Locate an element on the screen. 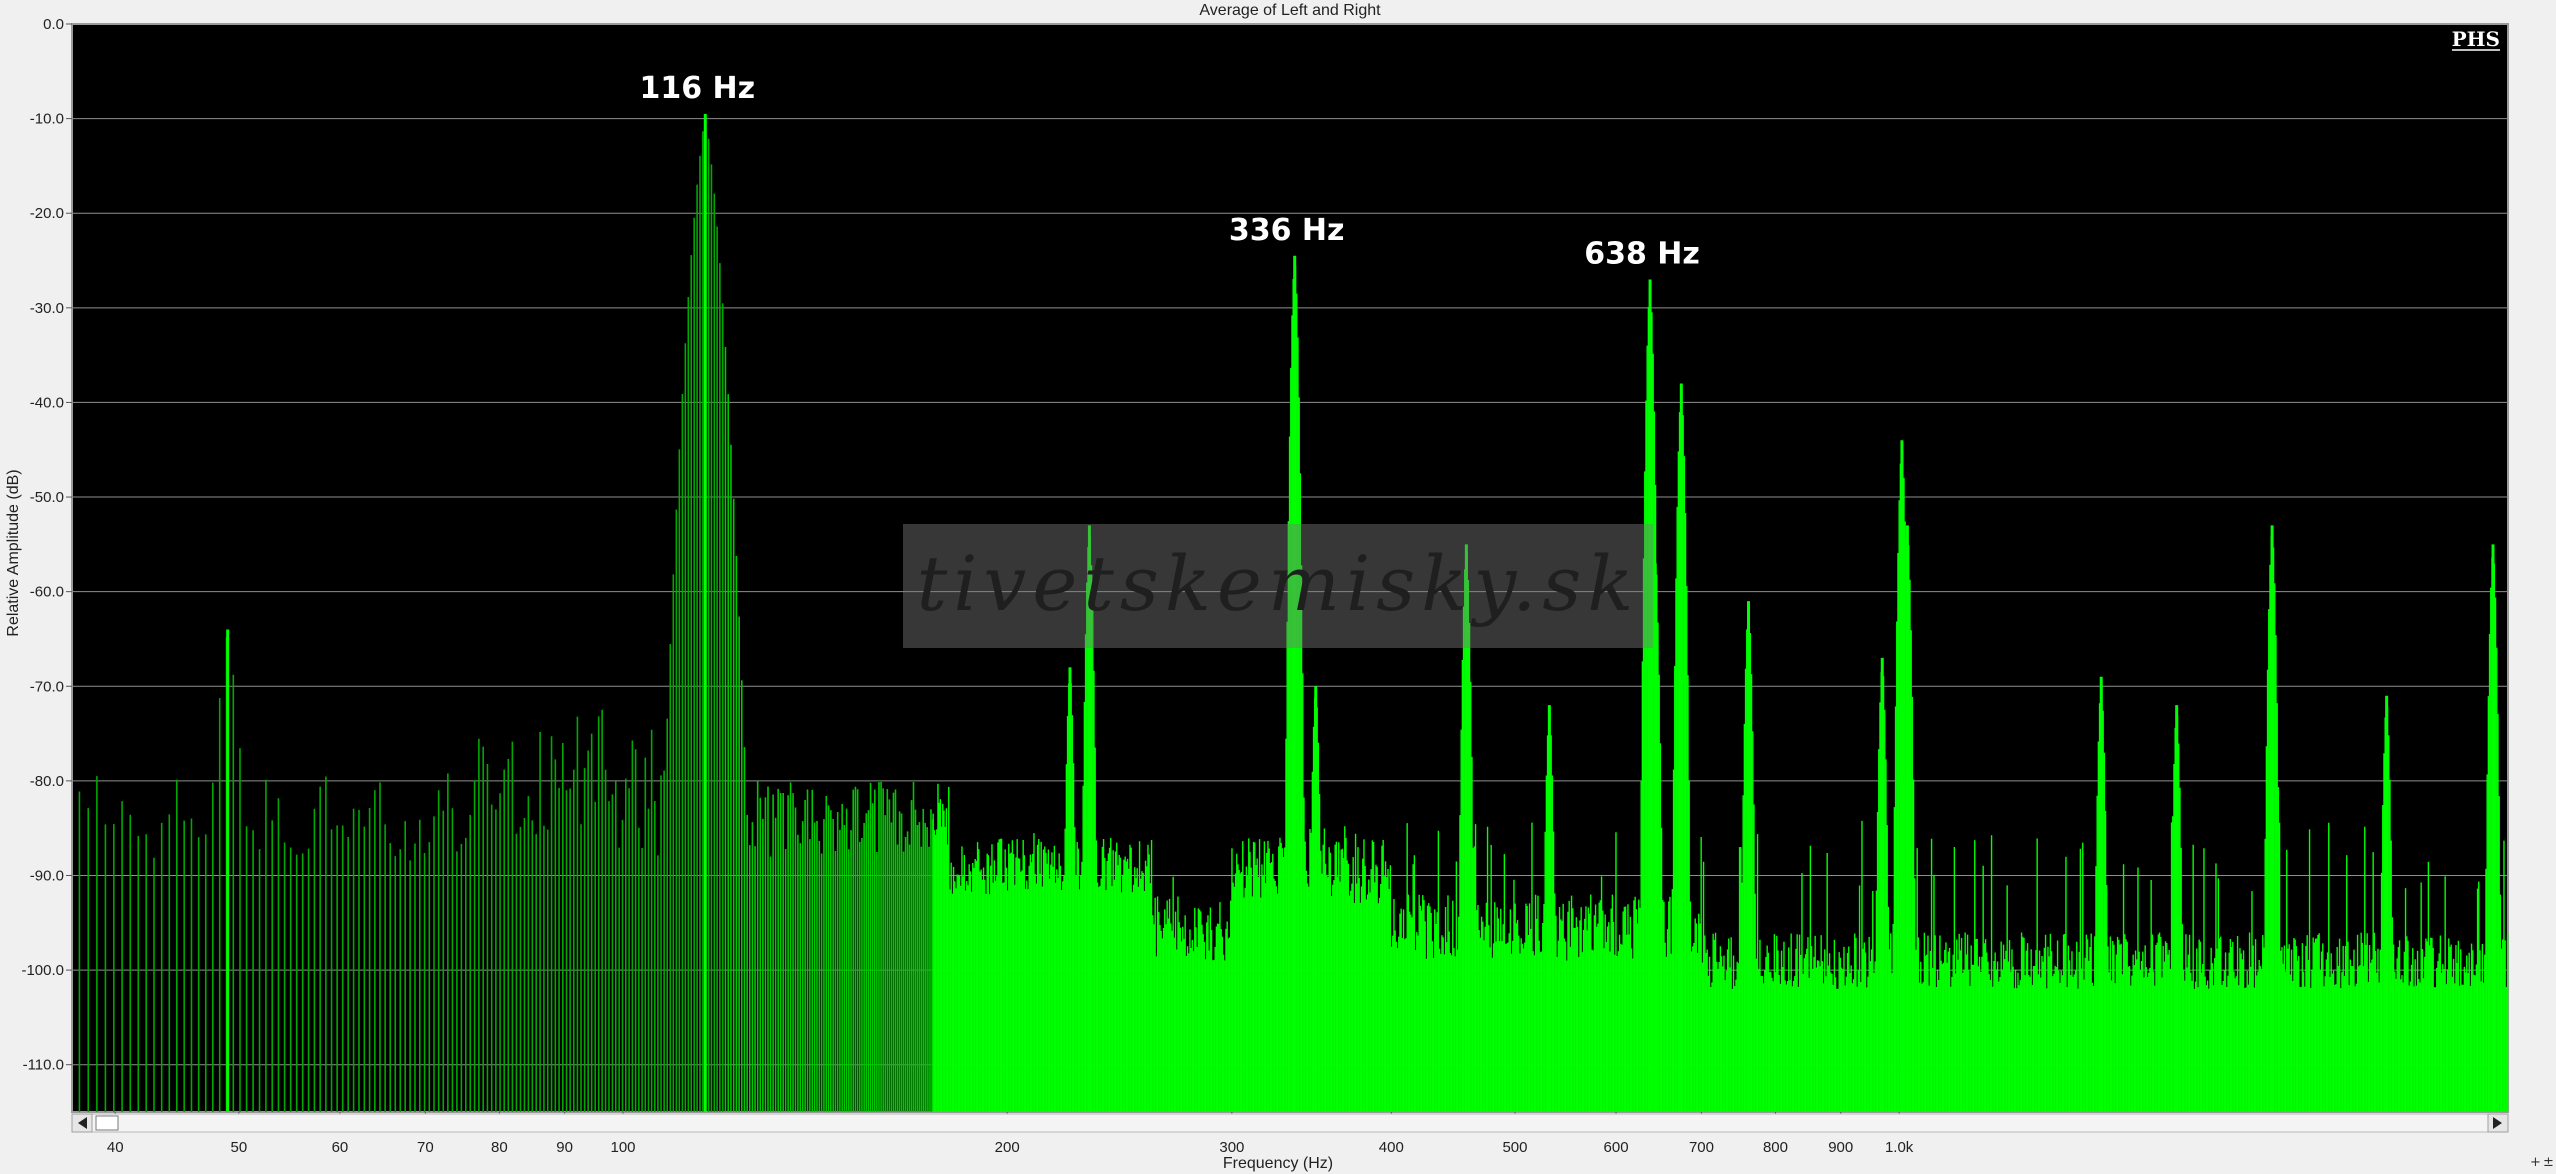  x-axis-label: Frequency (Hz) is located at coordinates (1278, 1163).